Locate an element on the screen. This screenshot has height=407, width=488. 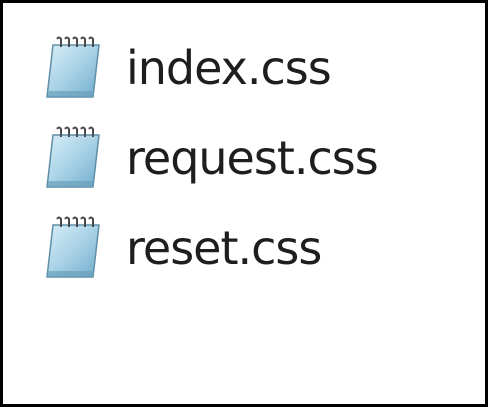
file-name-label: reset.css is located at coordinates (224, 248).